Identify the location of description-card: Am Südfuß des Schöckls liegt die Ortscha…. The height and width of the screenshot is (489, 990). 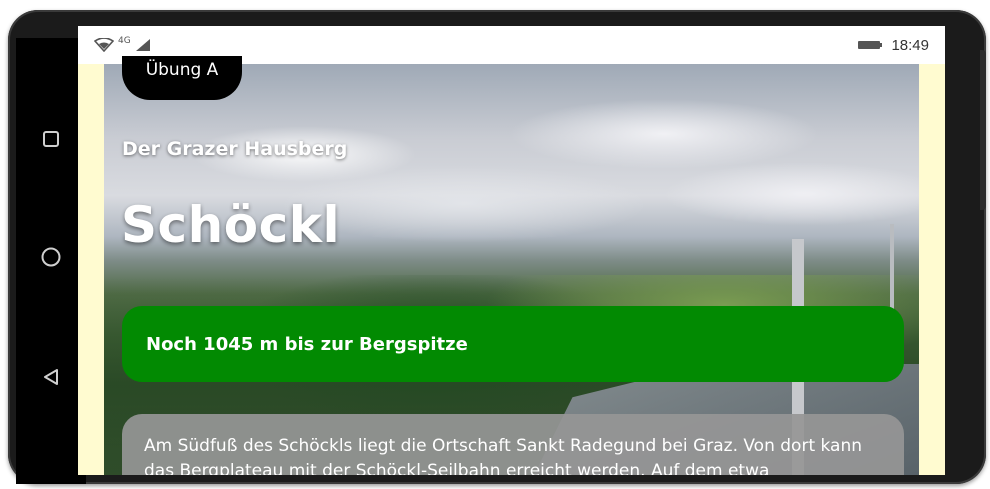
(513, 444).